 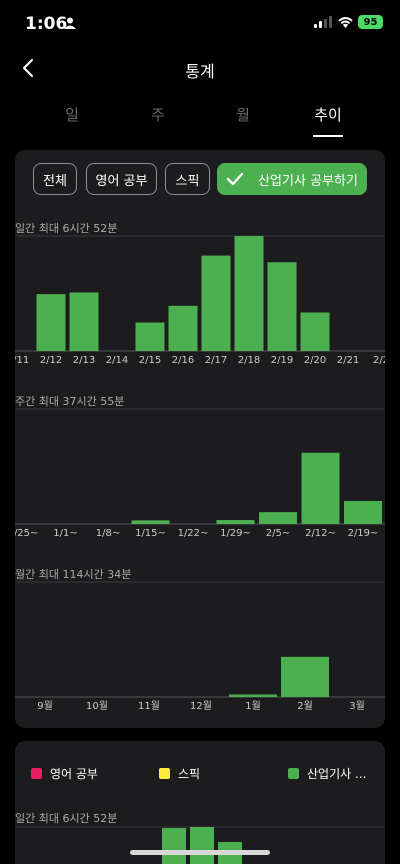 I want to click on filter-english: 영어 공부, so click(x=121, y=179).